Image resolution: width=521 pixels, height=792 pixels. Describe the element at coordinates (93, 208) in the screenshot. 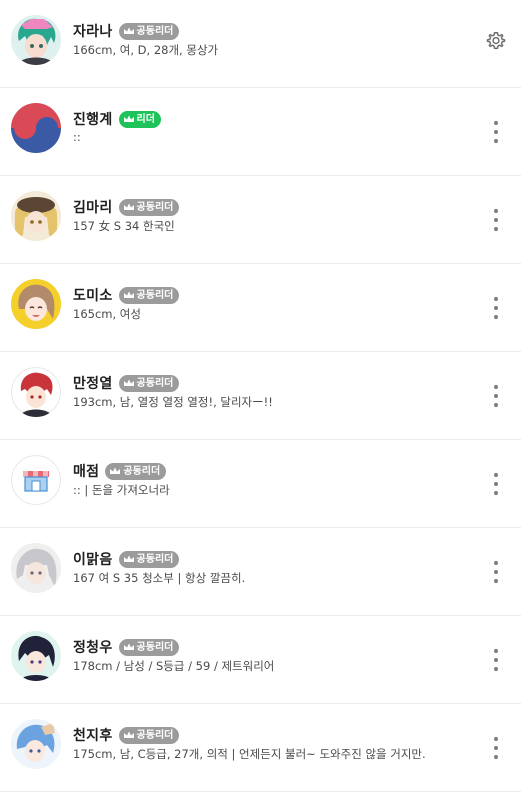

I see `member-name: 김마리` at that location.